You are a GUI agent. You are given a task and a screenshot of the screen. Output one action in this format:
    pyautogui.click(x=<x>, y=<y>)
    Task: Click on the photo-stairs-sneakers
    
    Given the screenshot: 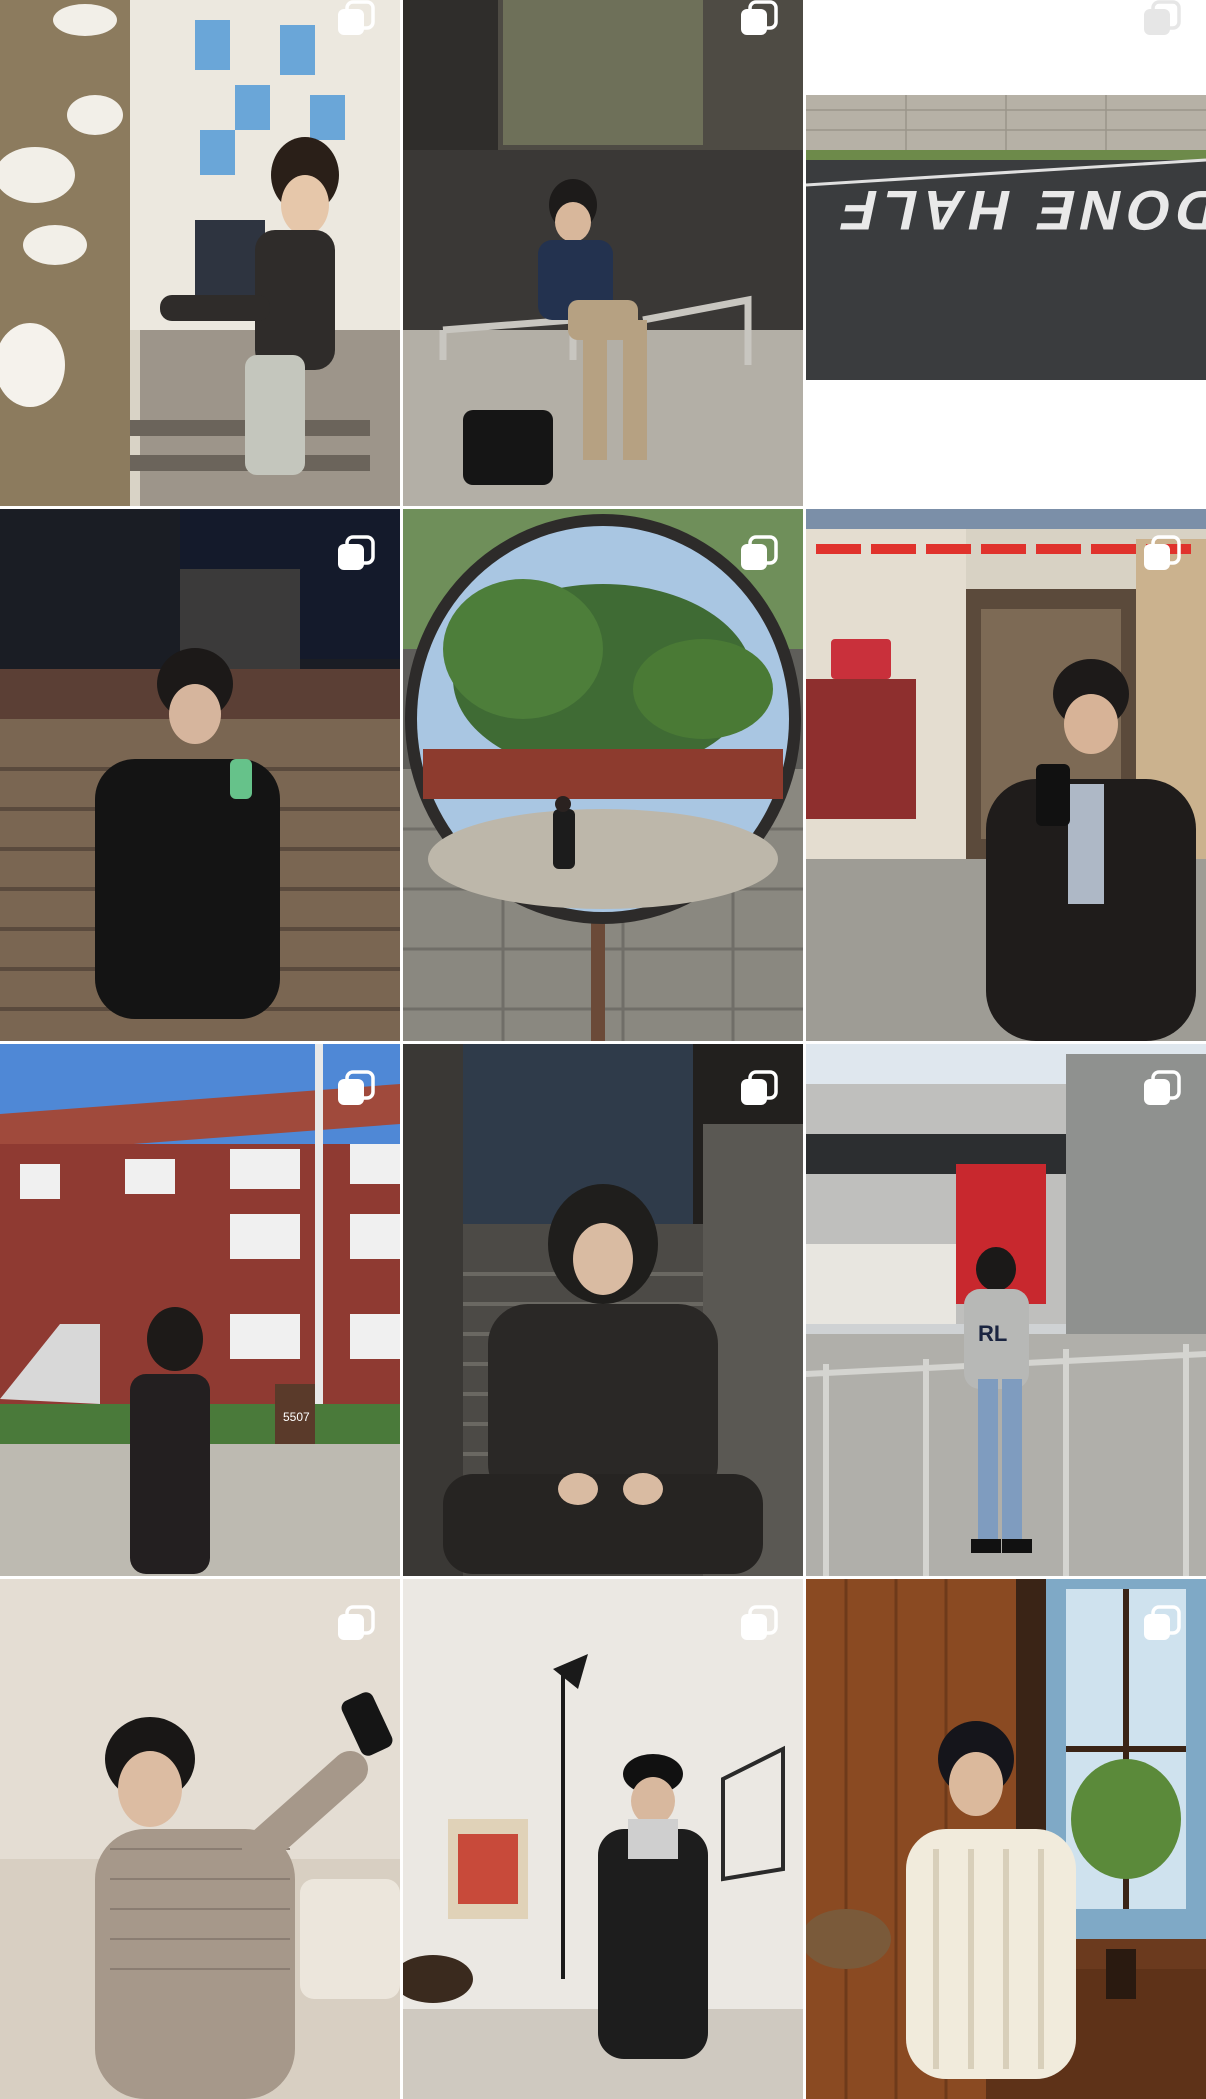 What is the action you would take?
    pyautogui.click(x=200, y=253)
    